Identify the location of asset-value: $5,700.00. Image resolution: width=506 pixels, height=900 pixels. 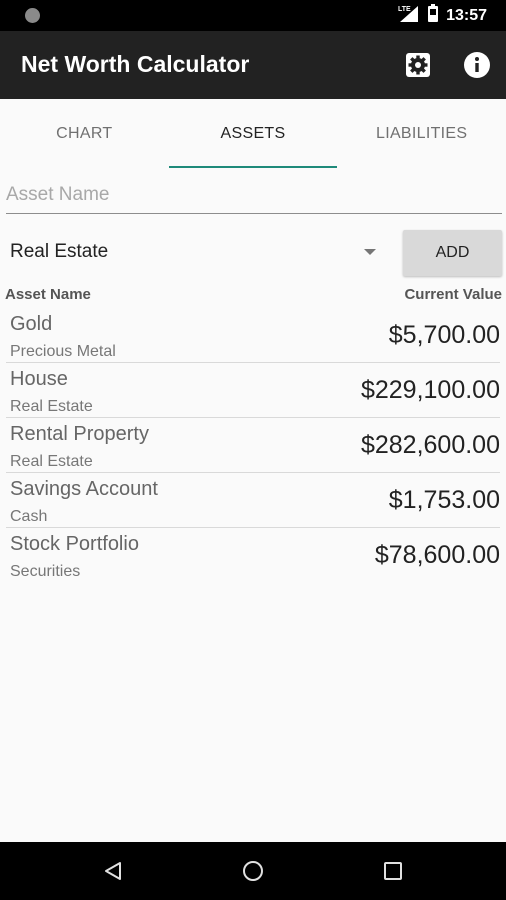
(444, 335).